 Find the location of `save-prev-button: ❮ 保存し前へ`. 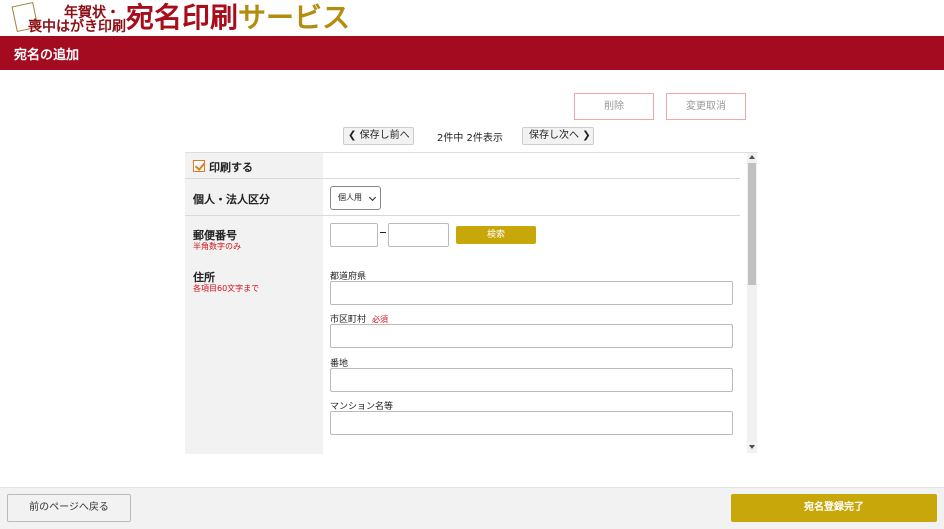

save-prev-button: ❮ 保存し前へ is located at coordinates (378, 136).